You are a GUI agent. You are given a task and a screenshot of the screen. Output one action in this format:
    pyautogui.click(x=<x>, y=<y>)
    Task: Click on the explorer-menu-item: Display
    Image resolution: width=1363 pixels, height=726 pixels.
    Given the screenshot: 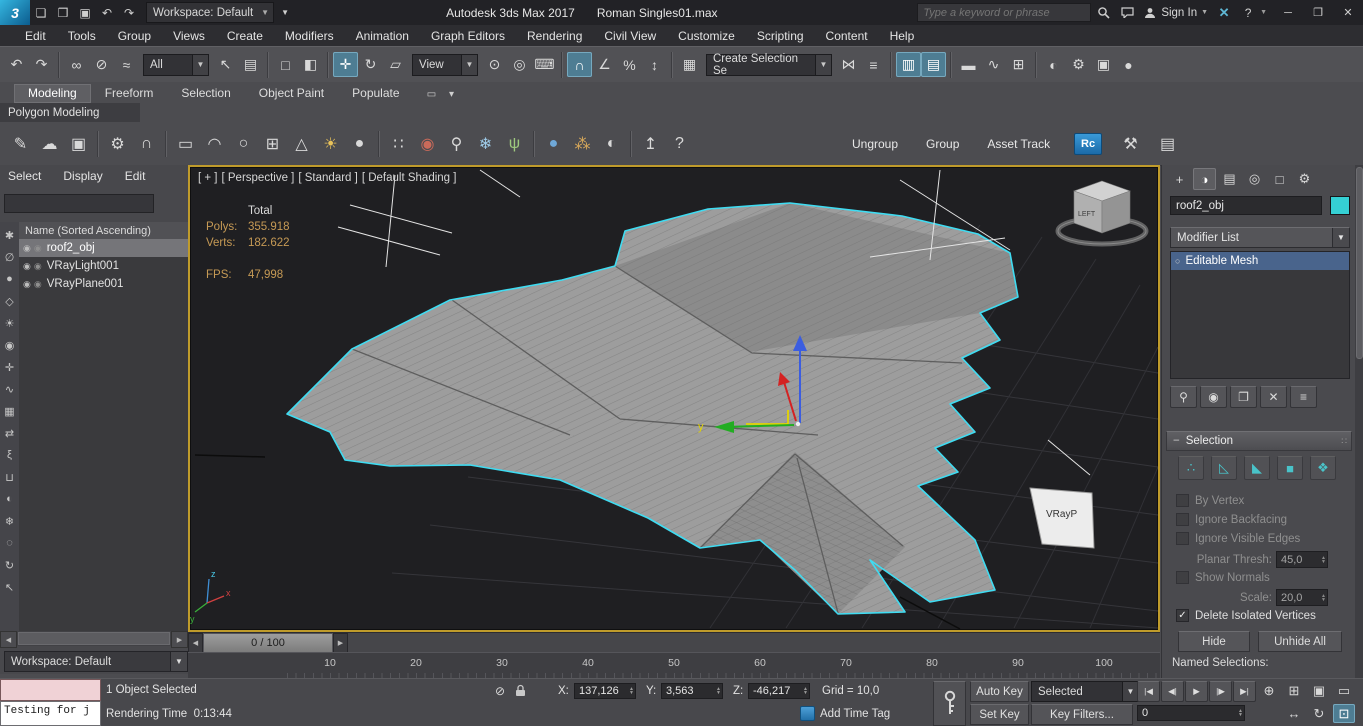 What is the action you would take?
    pyautogui.click(x=88, y=179)
    